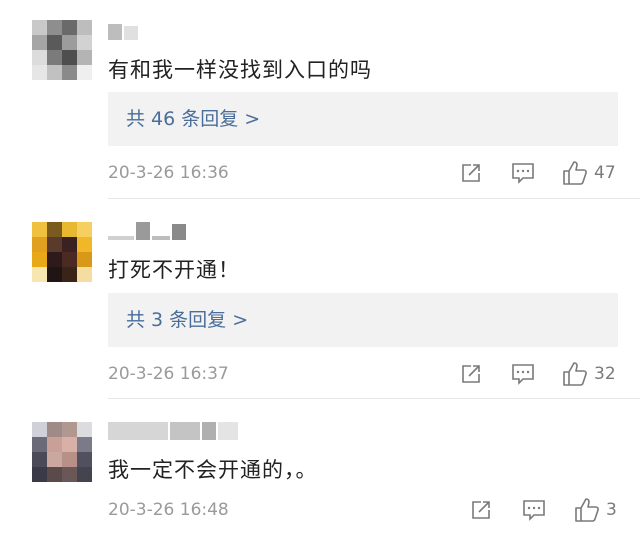 This screenshot has width=640, height=537. What do you see at coordinates (611, 510) in the screenshot?
I see `like-count: 3` at bounding box center [611, 510].